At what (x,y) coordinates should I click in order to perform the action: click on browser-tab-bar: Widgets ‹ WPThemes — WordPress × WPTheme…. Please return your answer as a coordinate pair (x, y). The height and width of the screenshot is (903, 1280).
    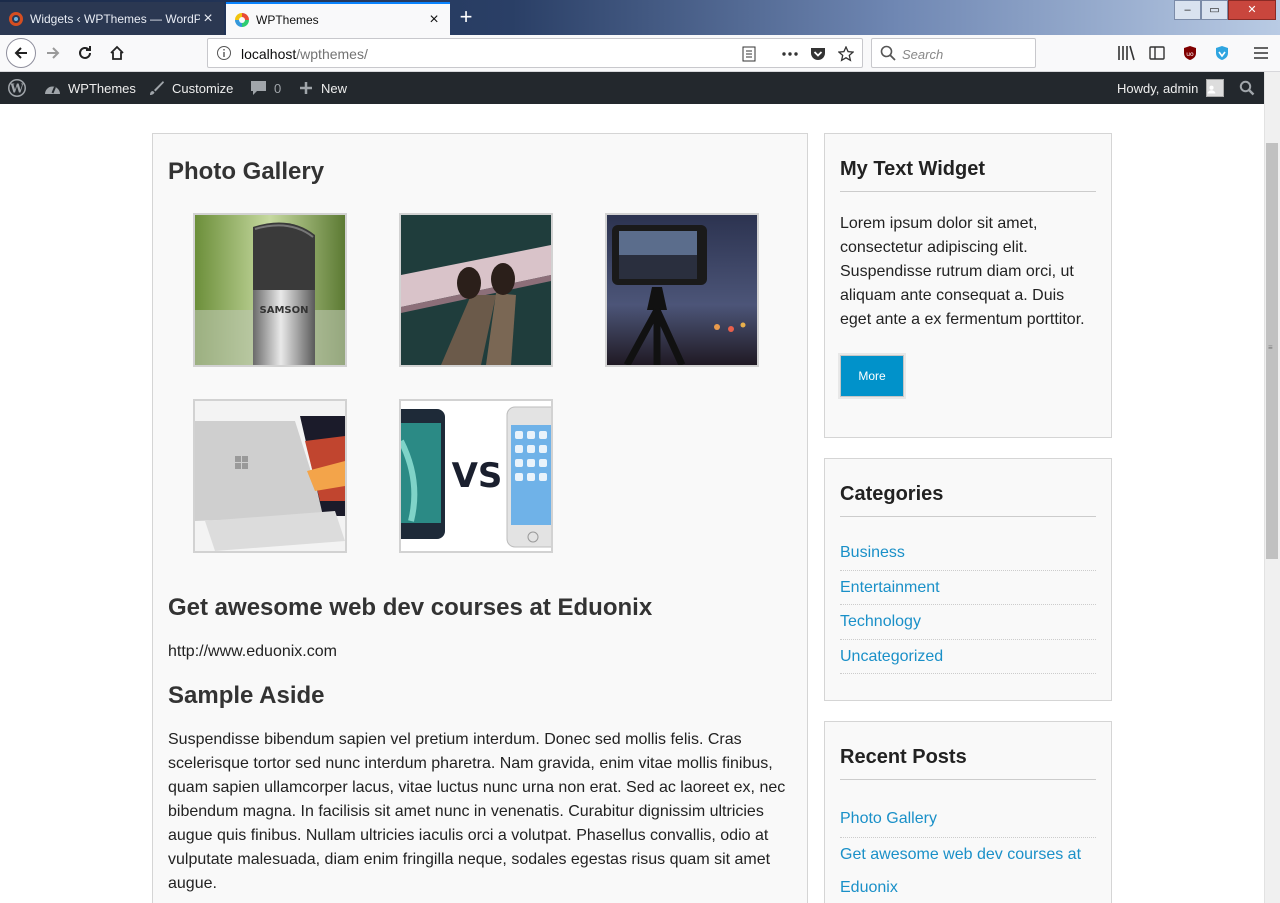
    Looking at the image, I should click on (640, 17).